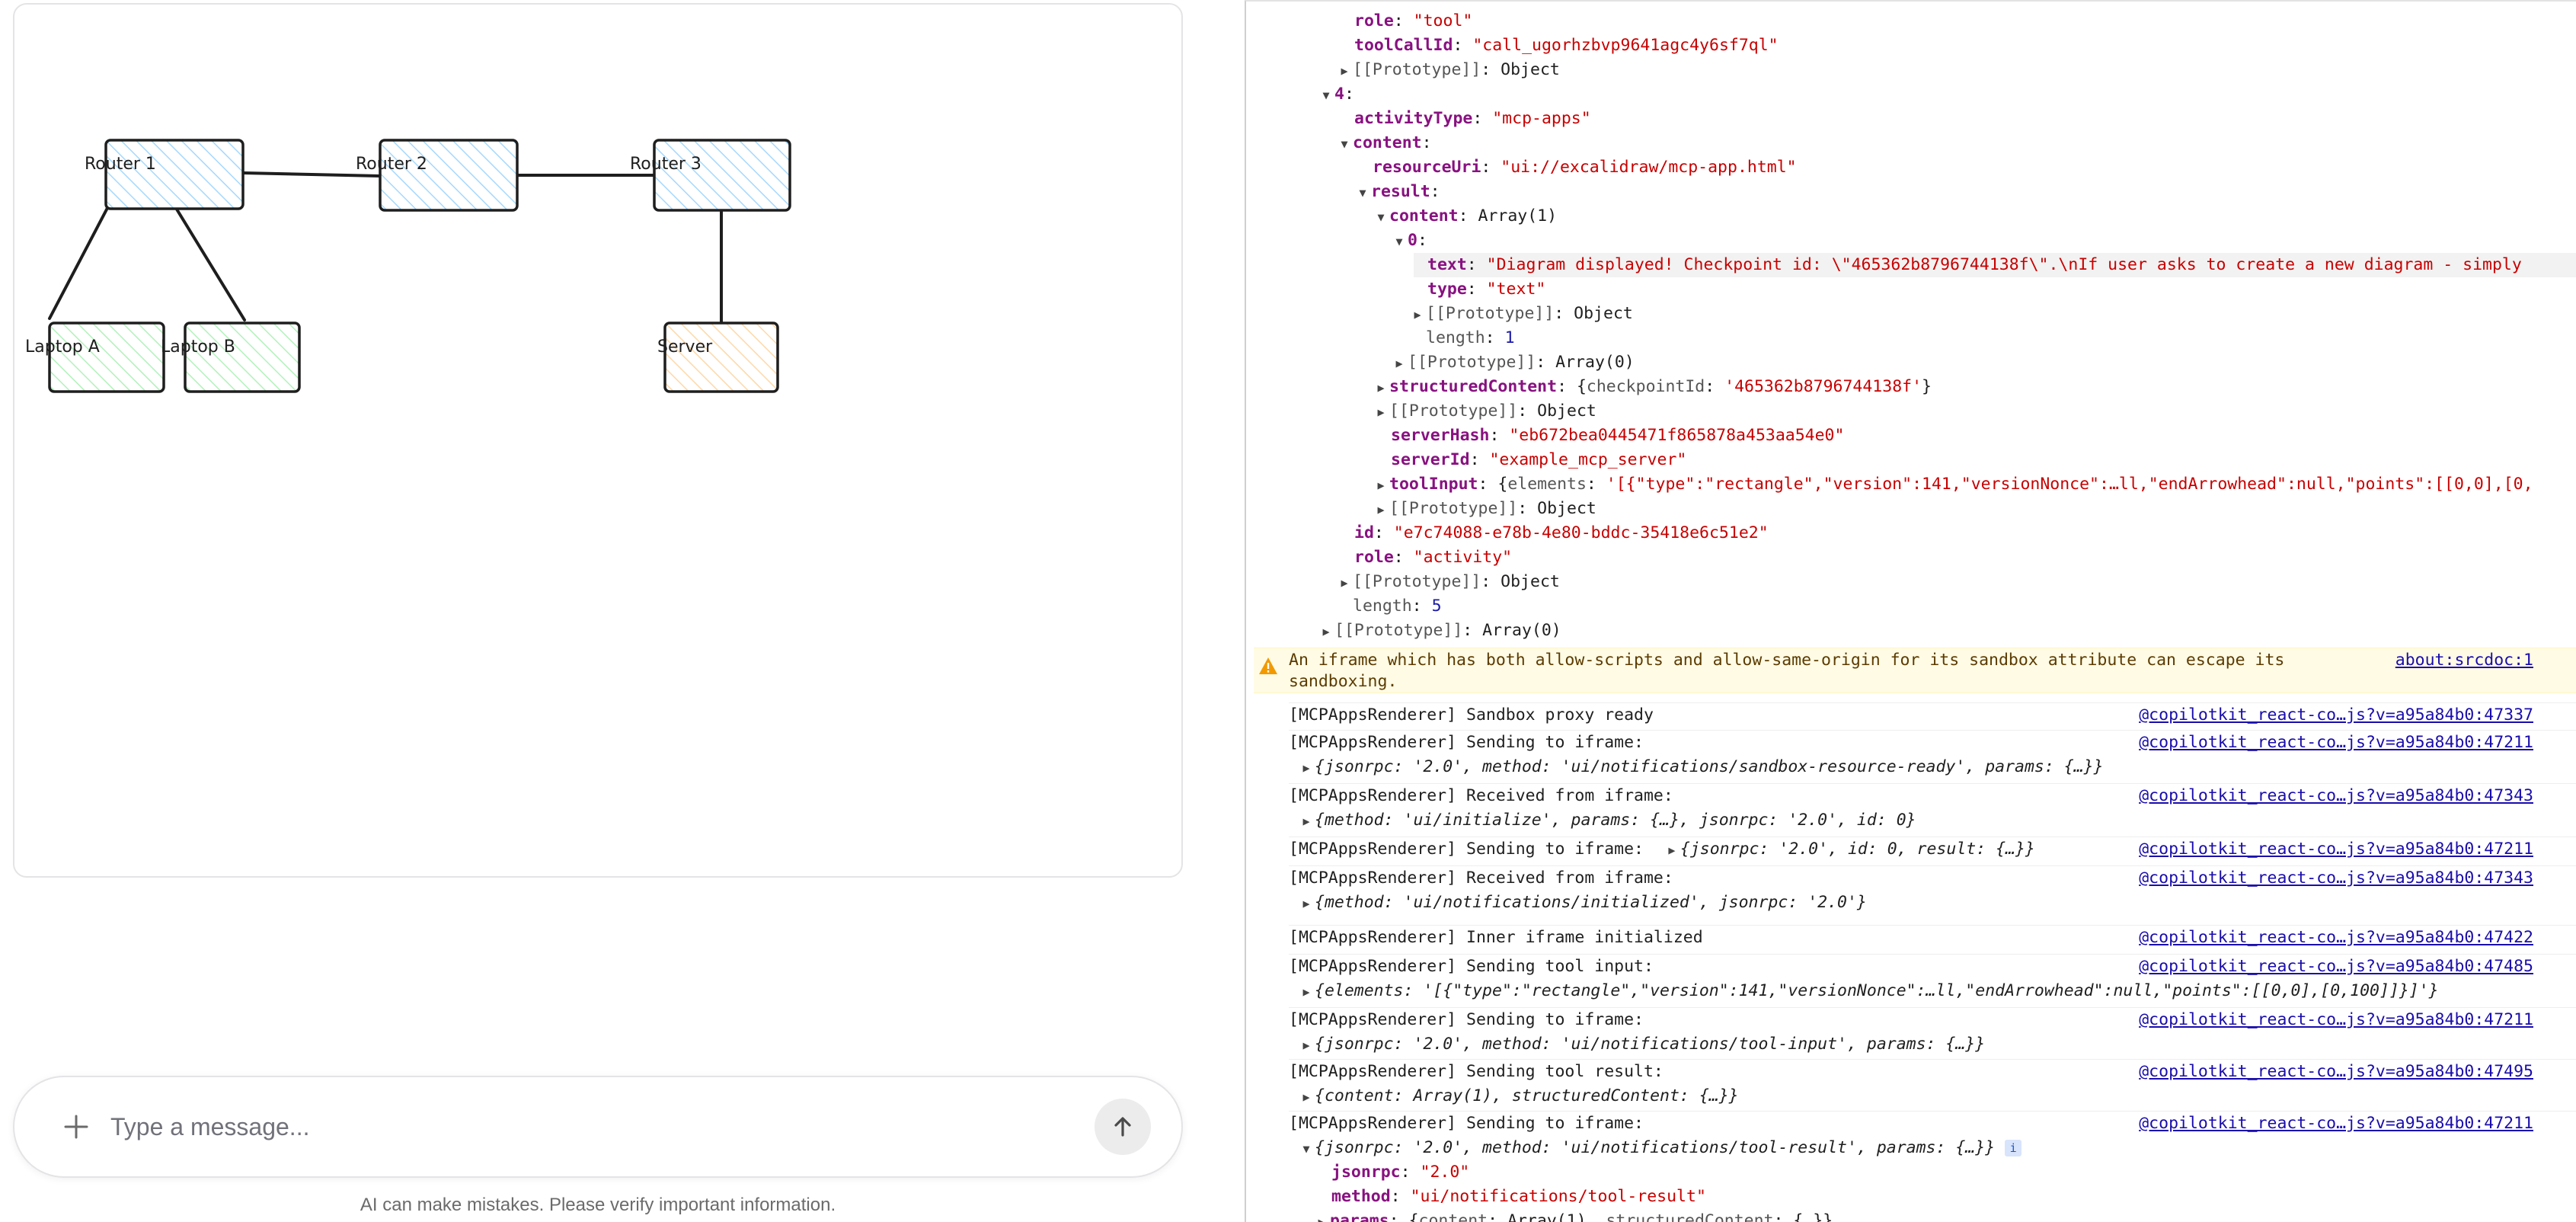 Image resolution: width=2576 pixels, height=1222 pixels. I want to click on message-composer, so click(598, 1127).